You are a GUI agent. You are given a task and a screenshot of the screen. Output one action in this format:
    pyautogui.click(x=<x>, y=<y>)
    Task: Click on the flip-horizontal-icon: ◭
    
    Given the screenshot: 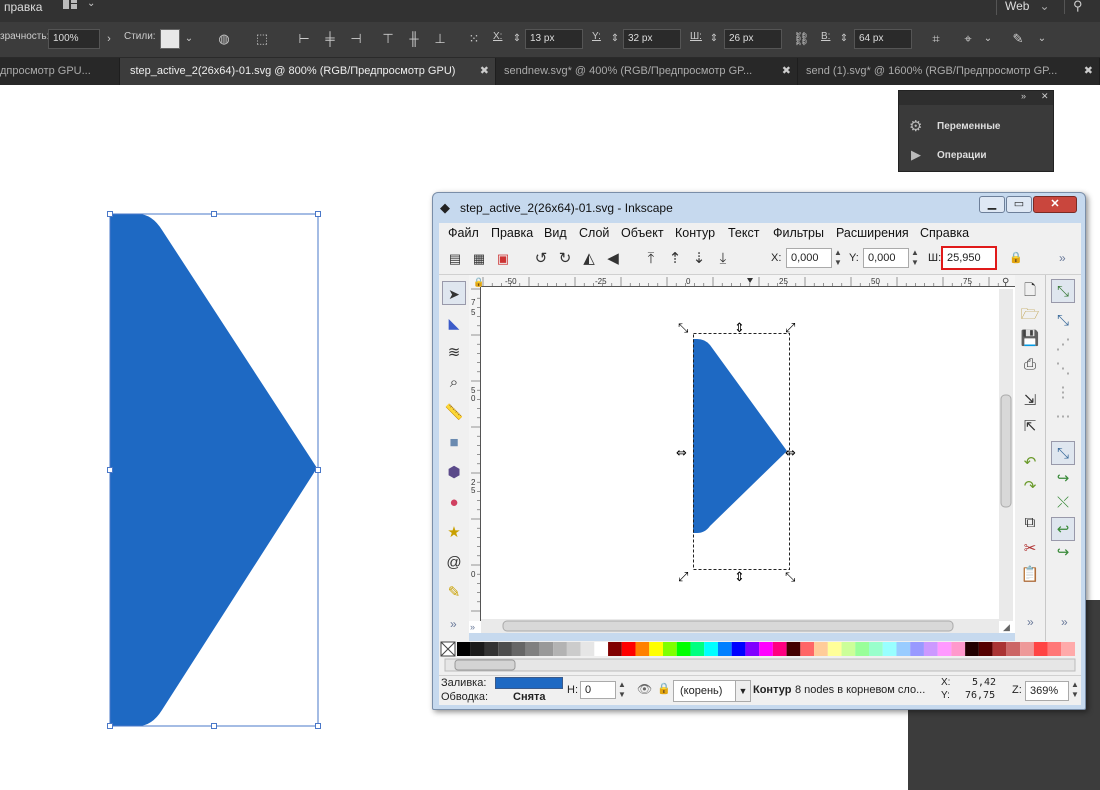 What is the action you would take?
    pyautogui.click(x=589, y=259)
    